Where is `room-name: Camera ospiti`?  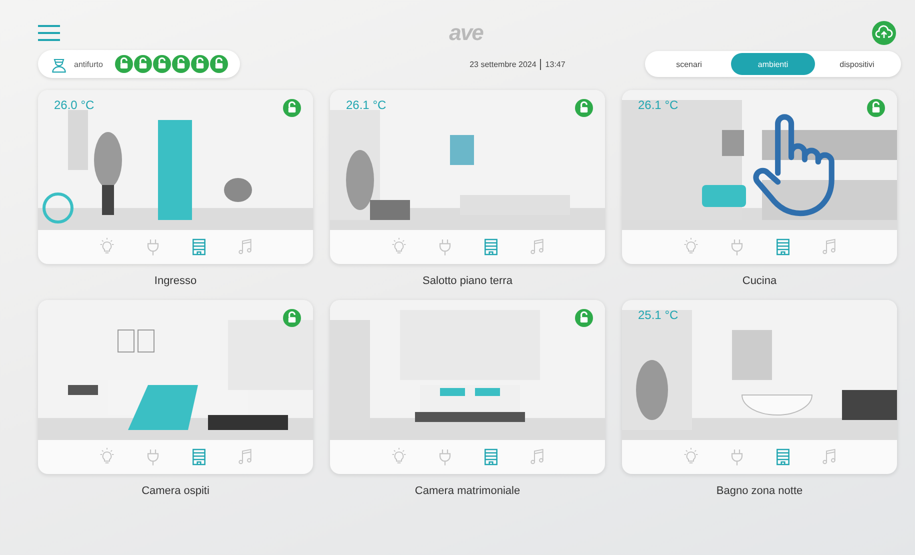 room-name: Camera ospiti is located at coordinates (176, 491).